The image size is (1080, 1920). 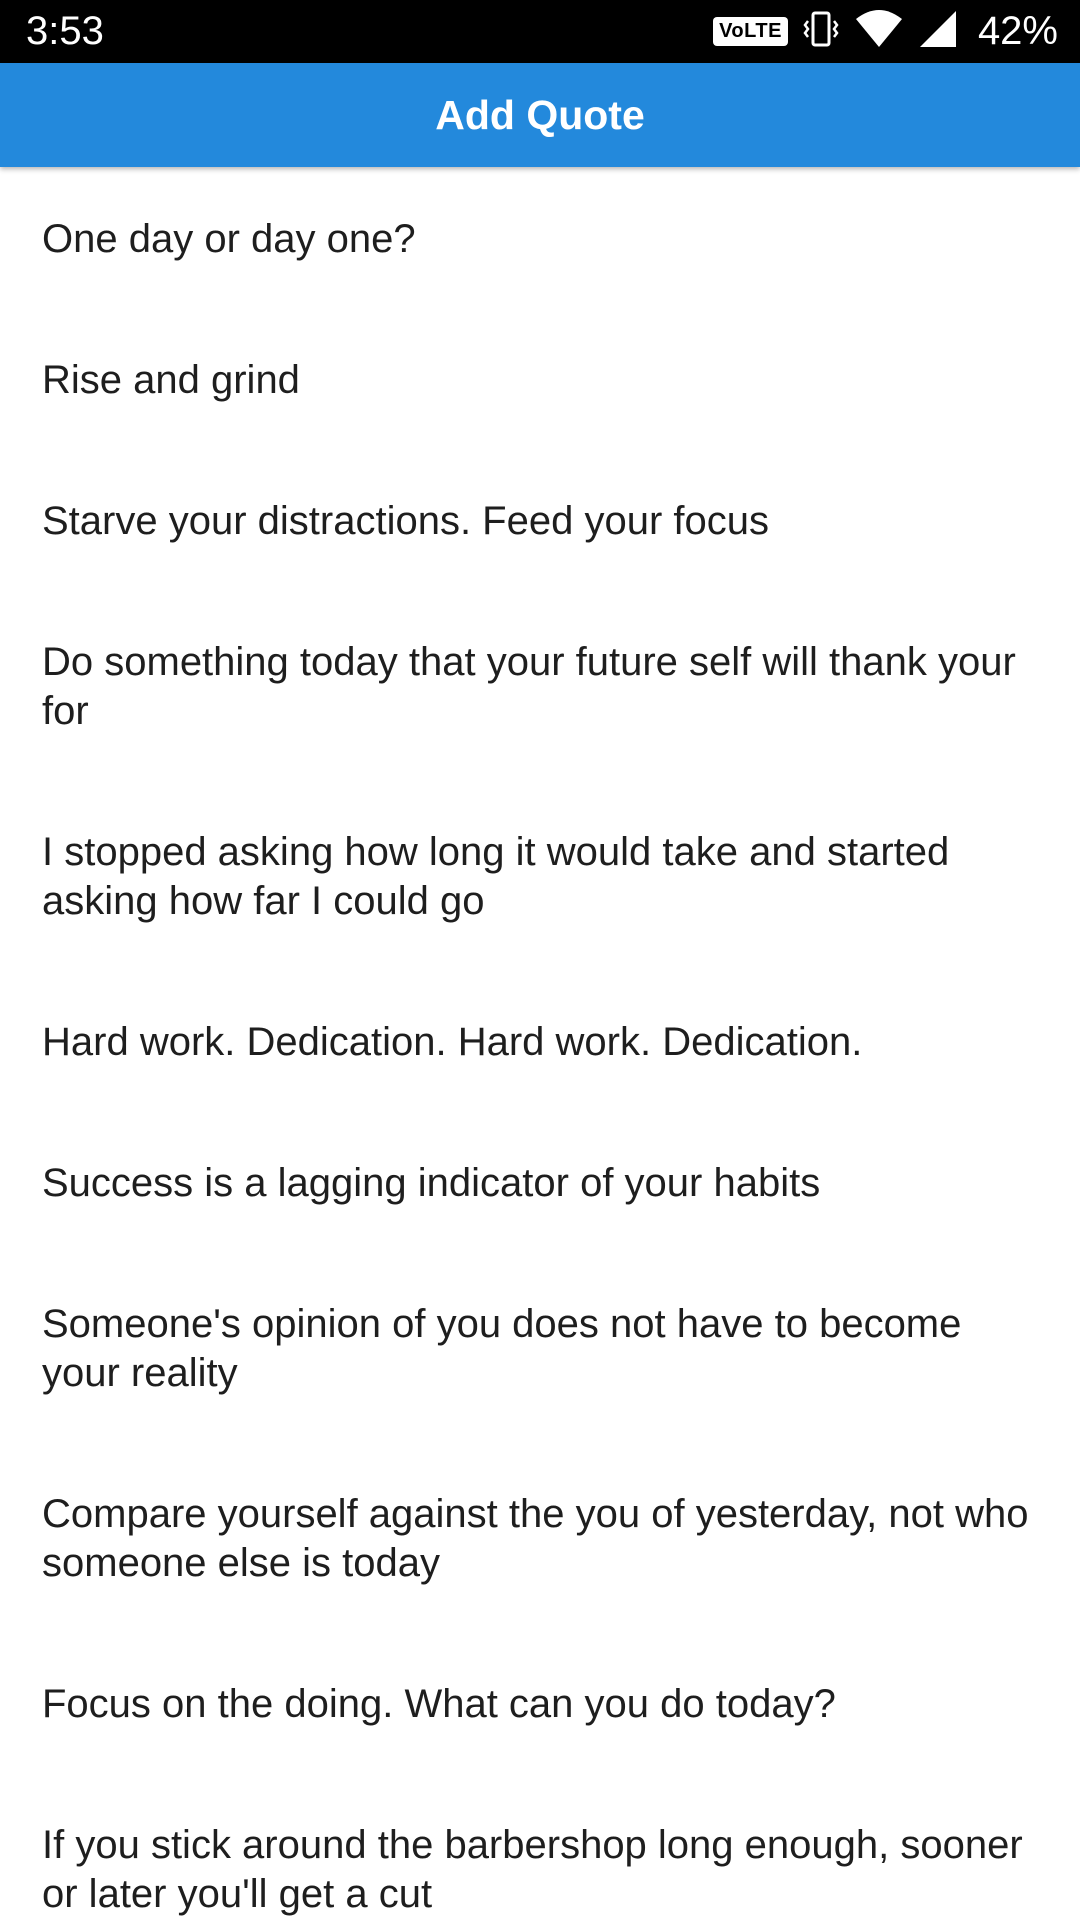 I want to click on battery-percent: 42%, so click(x=1017, y=31).